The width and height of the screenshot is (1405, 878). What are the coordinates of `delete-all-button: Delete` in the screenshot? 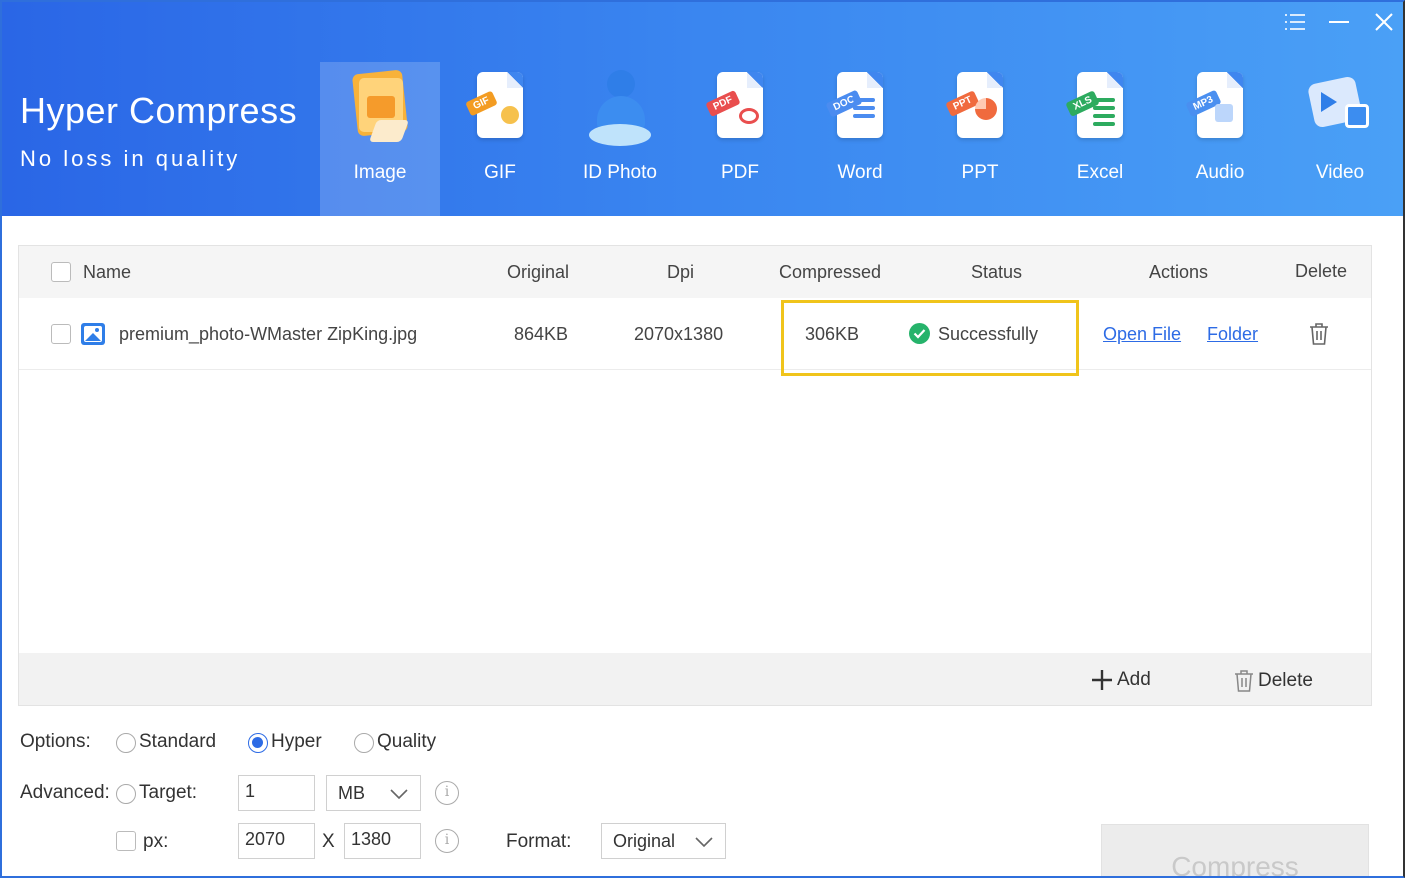 It's located at (1273, 681).